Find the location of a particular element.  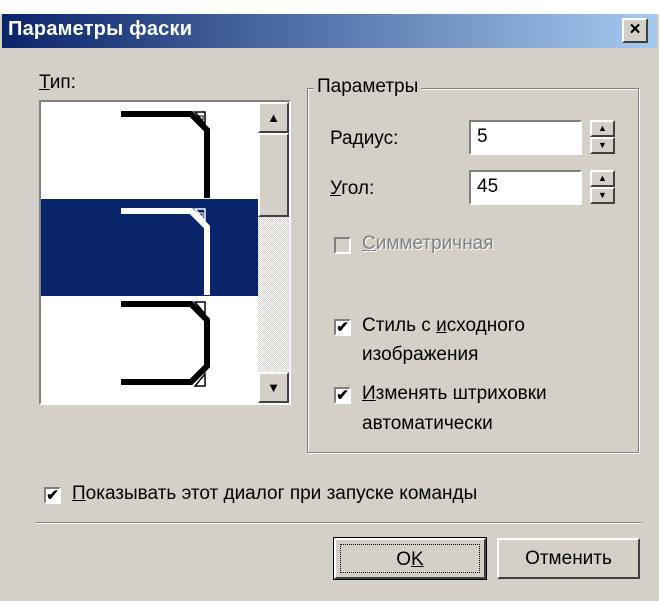

angle-label: Угол: is located at coordinates (352, 189).